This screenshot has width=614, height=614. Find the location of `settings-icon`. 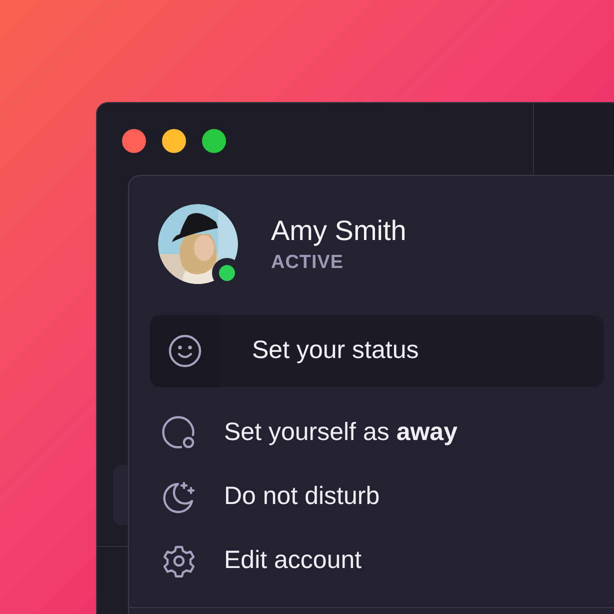

settings-icon is located at coordinates (179, 561).